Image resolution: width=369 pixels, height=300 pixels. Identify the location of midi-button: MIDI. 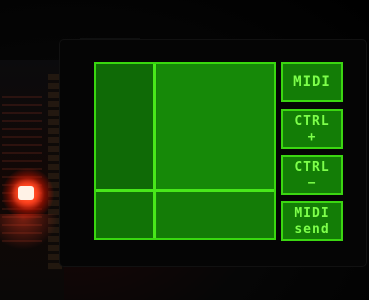
(312, 82).